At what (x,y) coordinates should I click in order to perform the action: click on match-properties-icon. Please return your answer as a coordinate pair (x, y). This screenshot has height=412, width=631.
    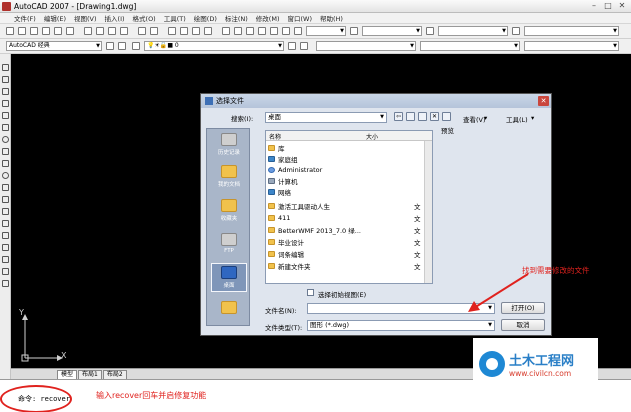
    Looking at the image, I should click on (124, 31).